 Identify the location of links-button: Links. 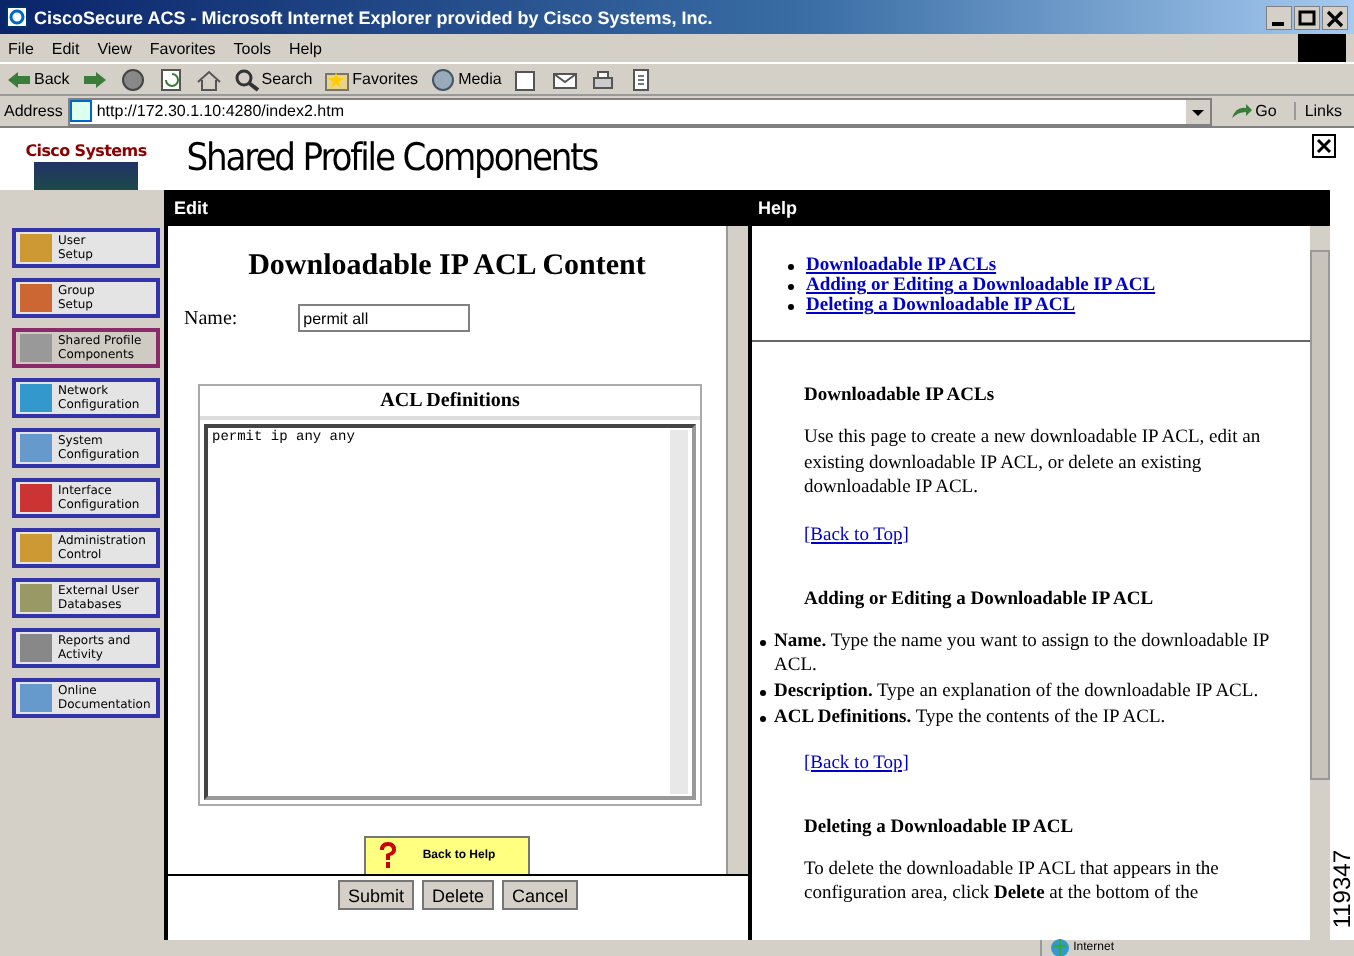
(1322, 111).